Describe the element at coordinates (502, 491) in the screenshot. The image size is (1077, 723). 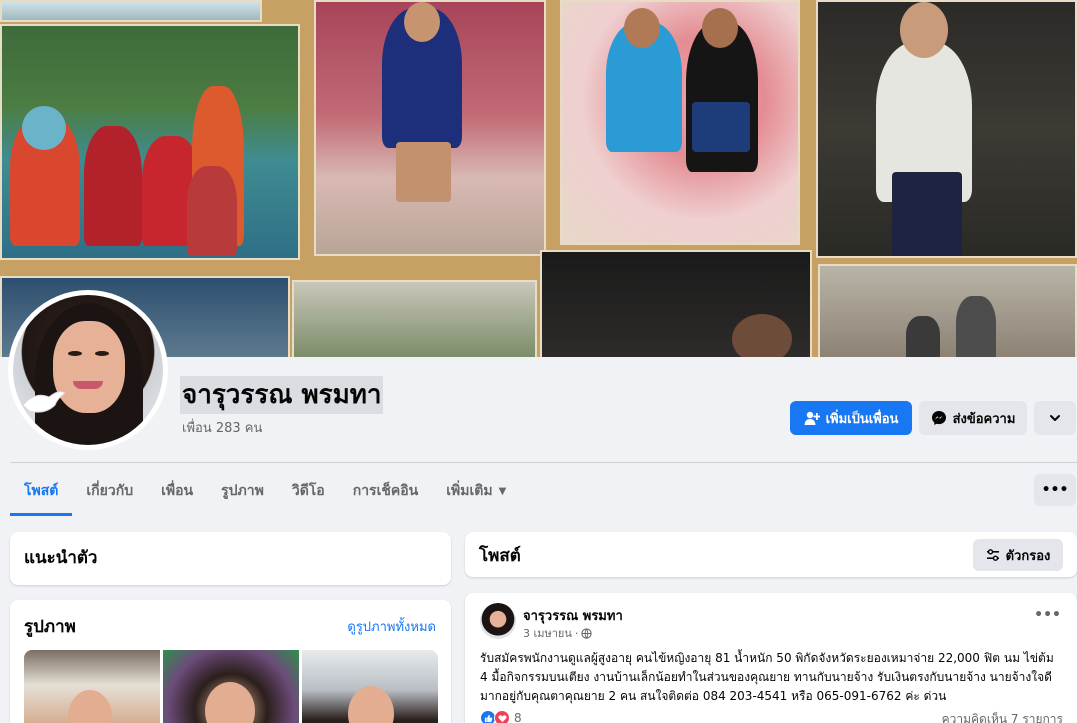
I see `caret-down-icon: ▼` at that location.